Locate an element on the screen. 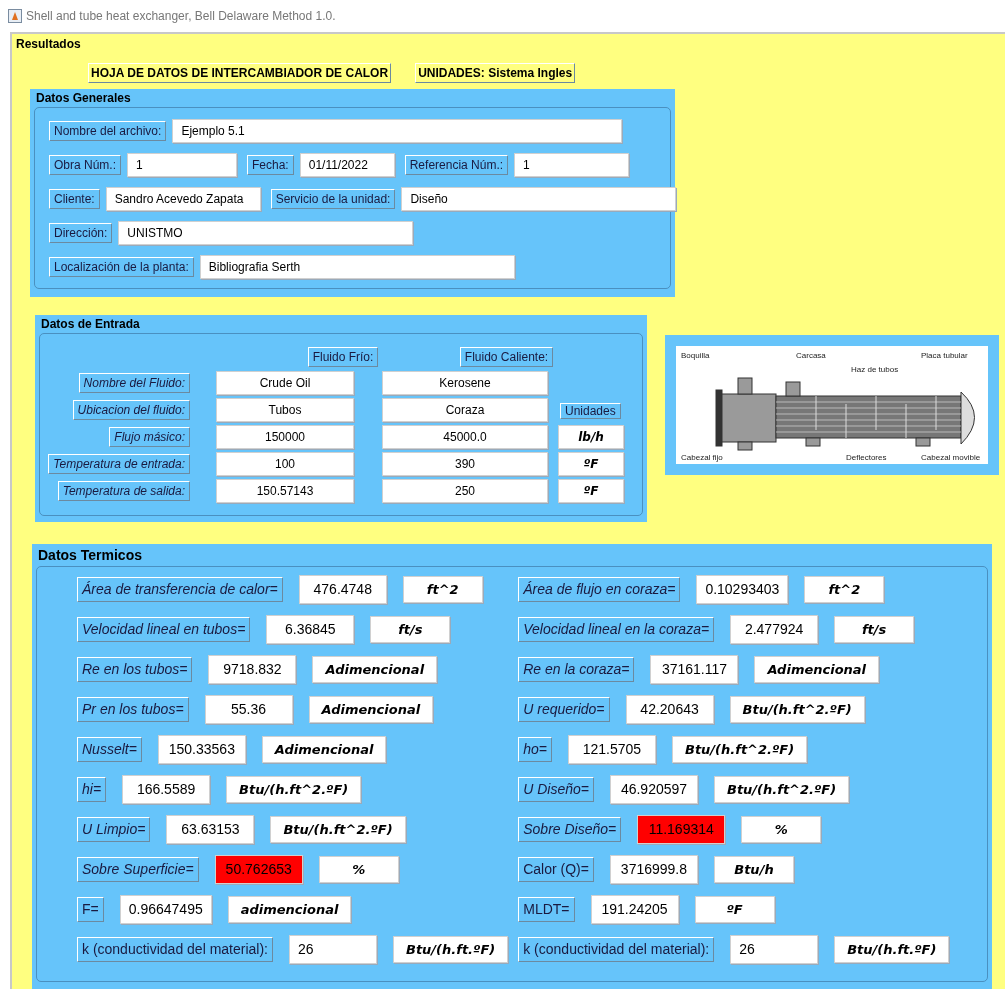 This screenshot has height=989, width=1005. field-label: Fluido Frío: is located at coordinates (343, 357).